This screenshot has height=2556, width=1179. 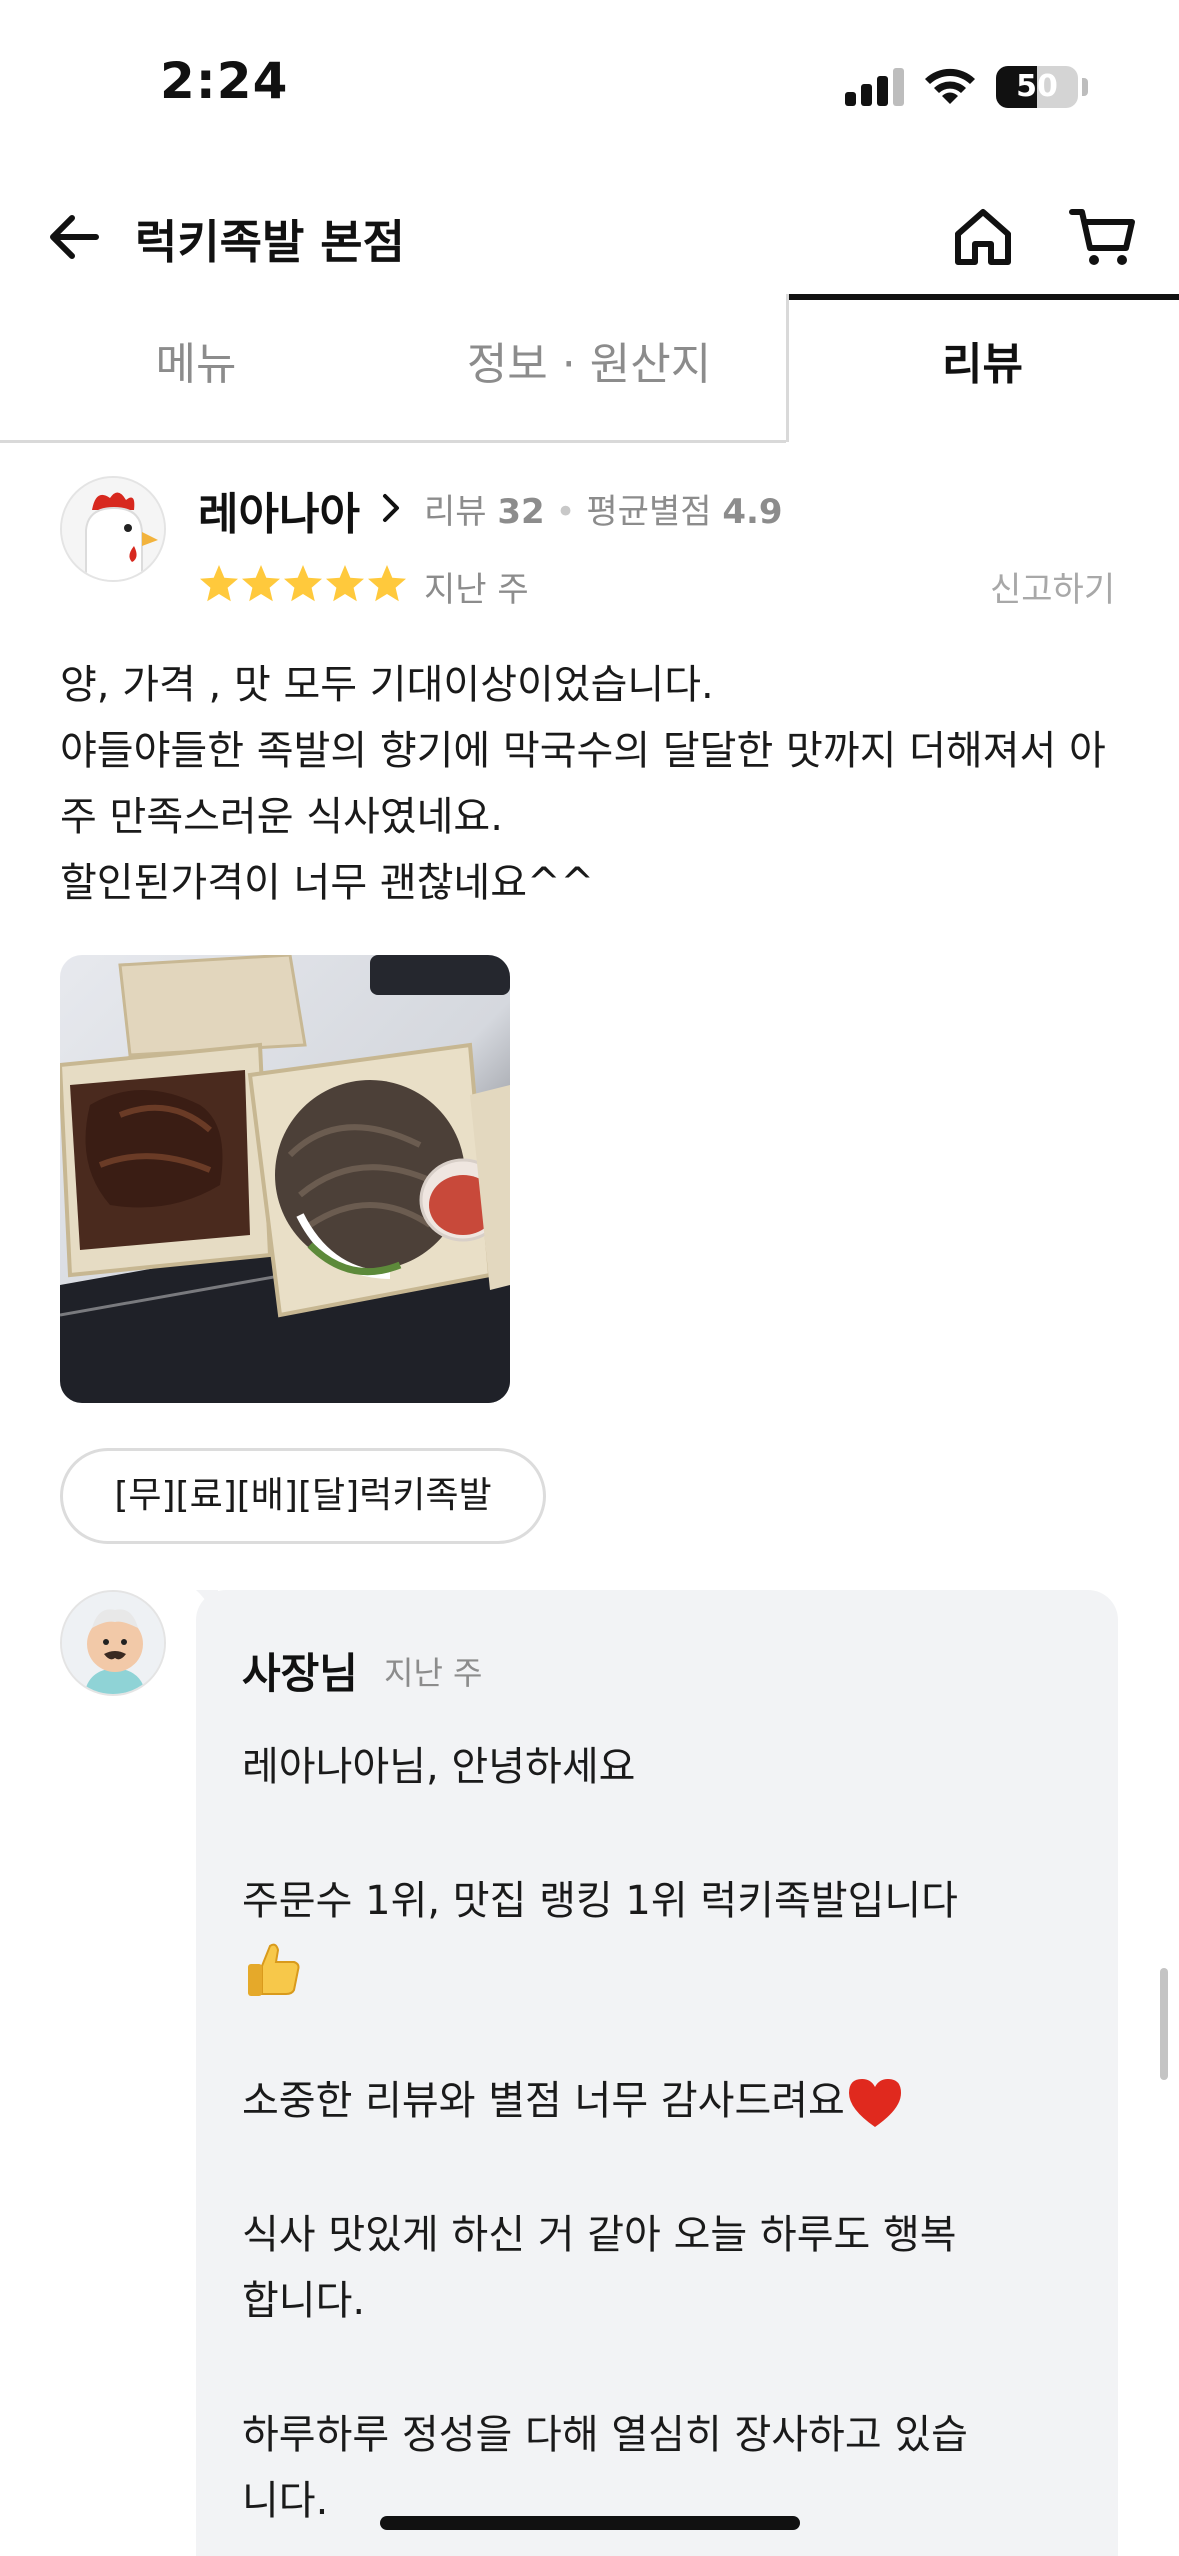 What do you see at coordinates (662, 1967) in the screenshot?
I see `reply-thumb-row` at bounding box center [662, 1967].